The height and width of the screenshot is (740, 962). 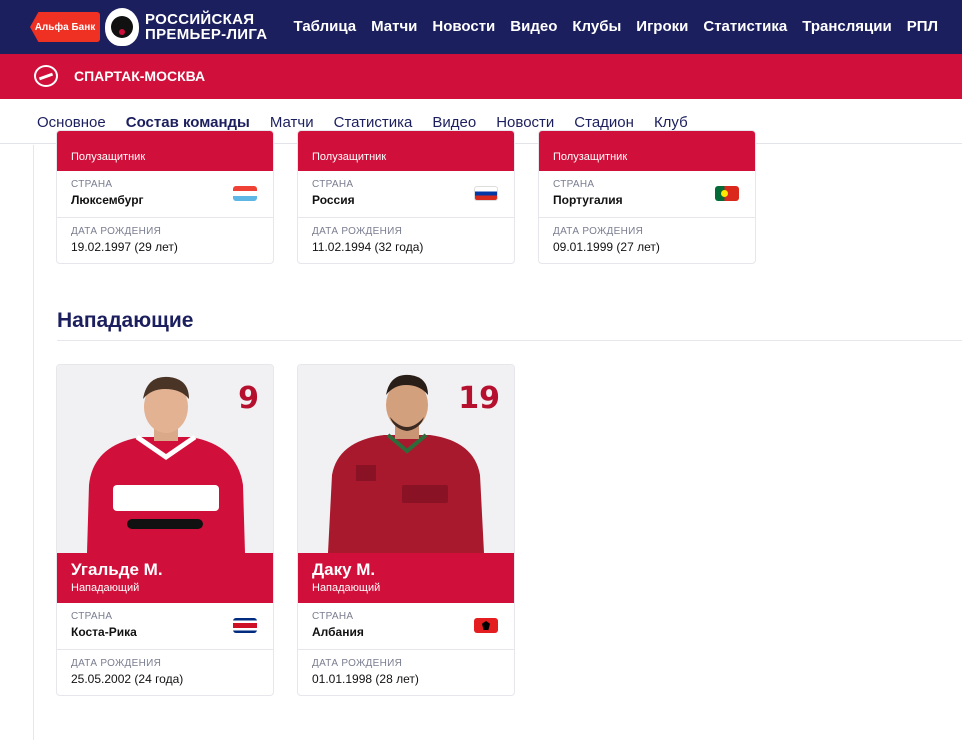 What do you see at coordinates (200, 19) in the screenshot?
I see `league-name-line1: РОССИЙСКАЯ` at bounding box center [200, 19].